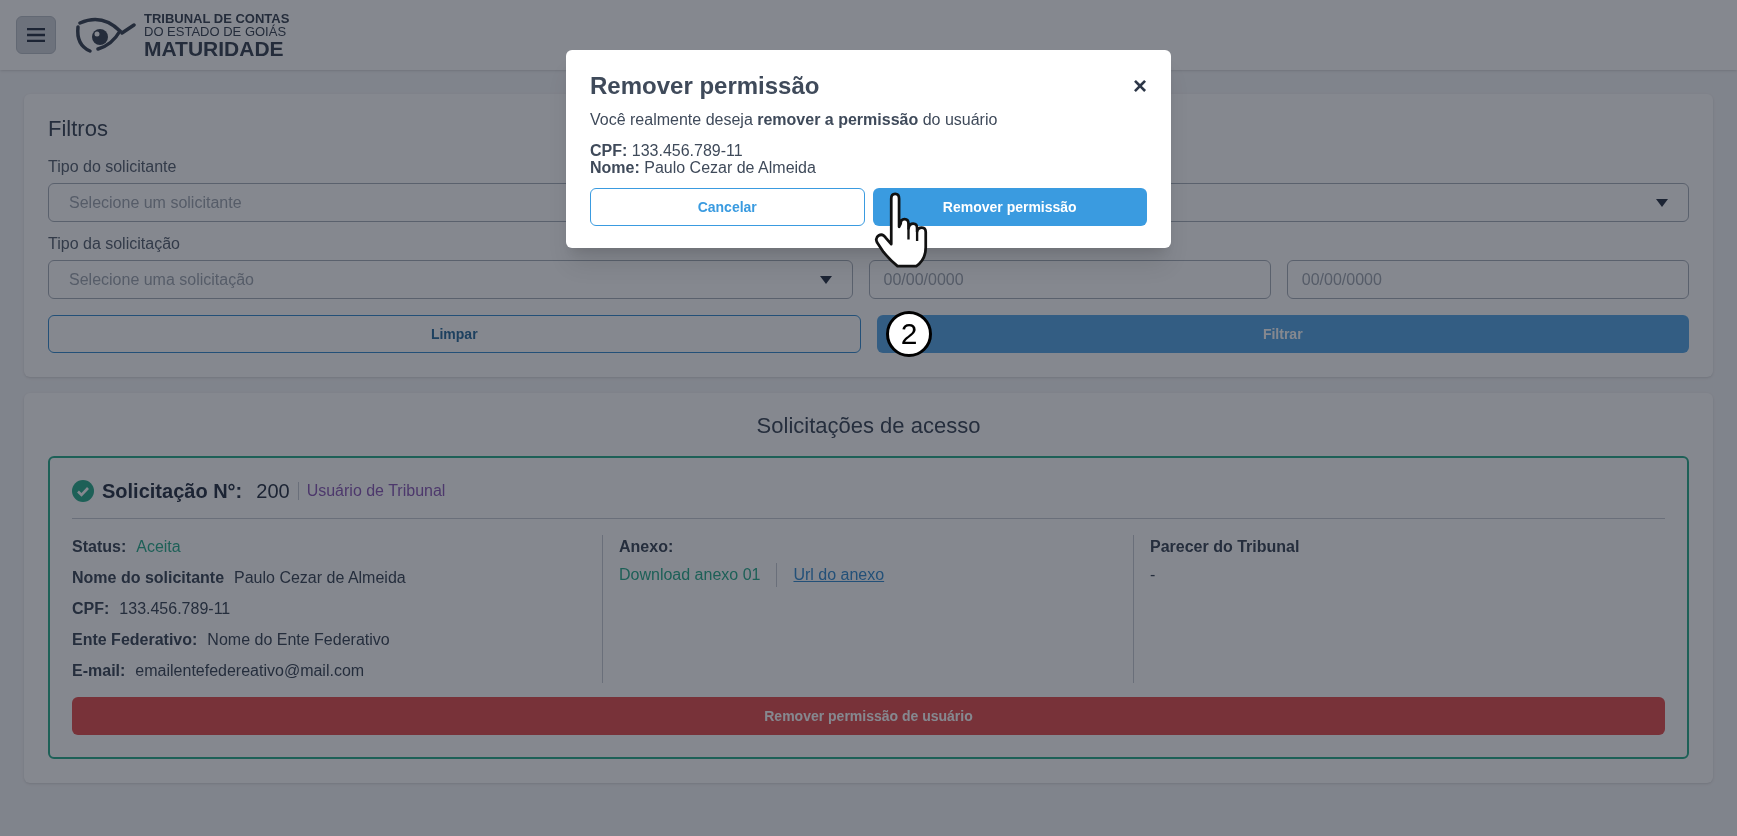 The image size is (1737, 836). I want to click on field-value: Paulo Cezar de Almeida, so click(320, 578).